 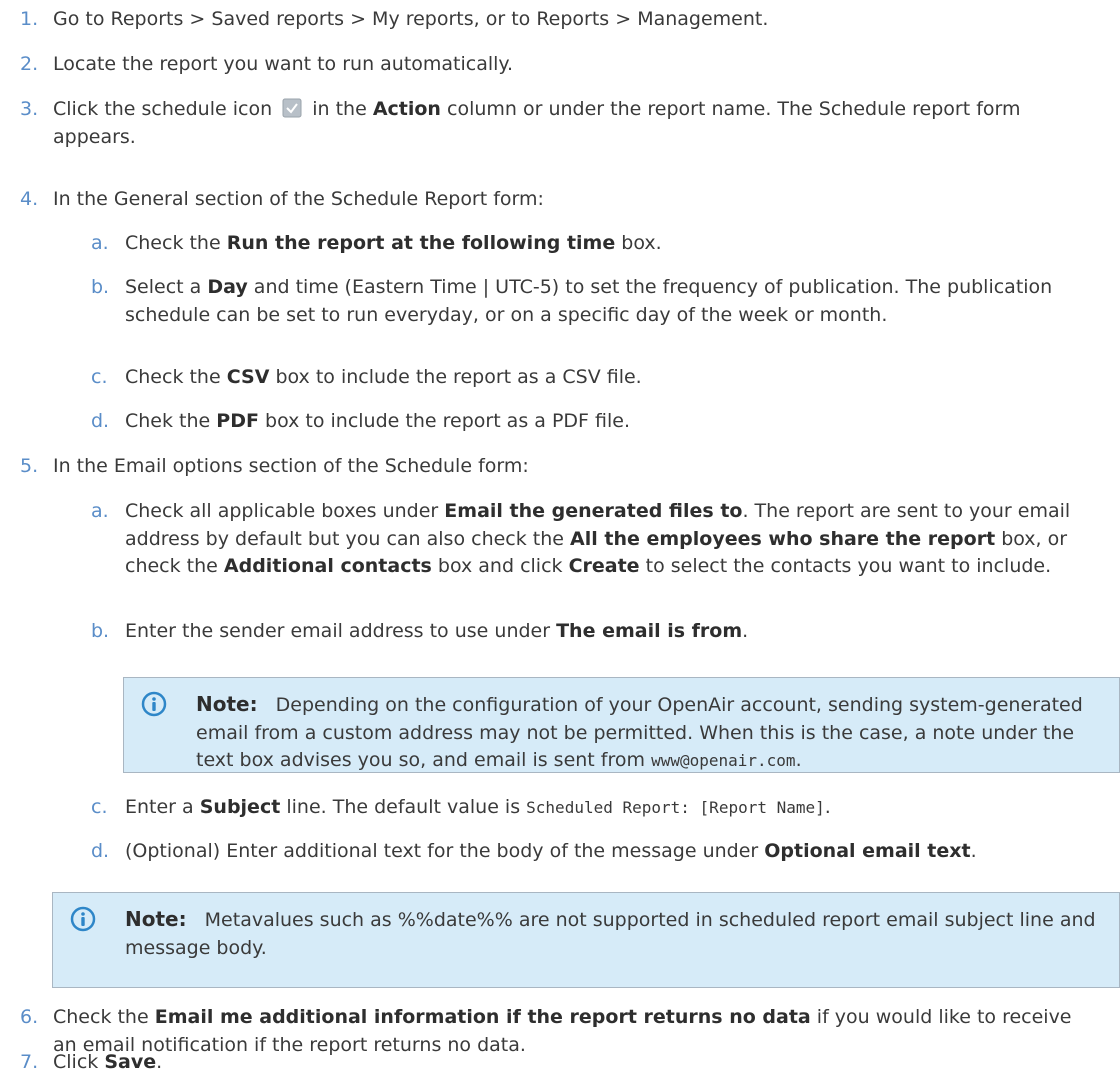 I want to click on action-column-label: Action, so click(x=406, y=109).